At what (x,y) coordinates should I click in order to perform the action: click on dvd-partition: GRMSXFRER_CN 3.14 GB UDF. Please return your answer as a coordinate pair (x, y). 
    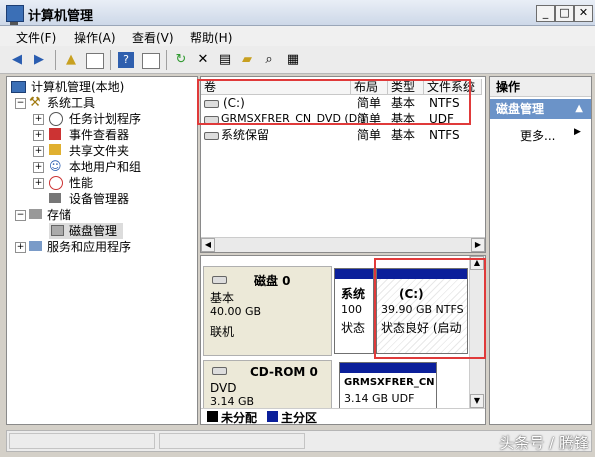
    Looking at the image, I should click on (388, 386).